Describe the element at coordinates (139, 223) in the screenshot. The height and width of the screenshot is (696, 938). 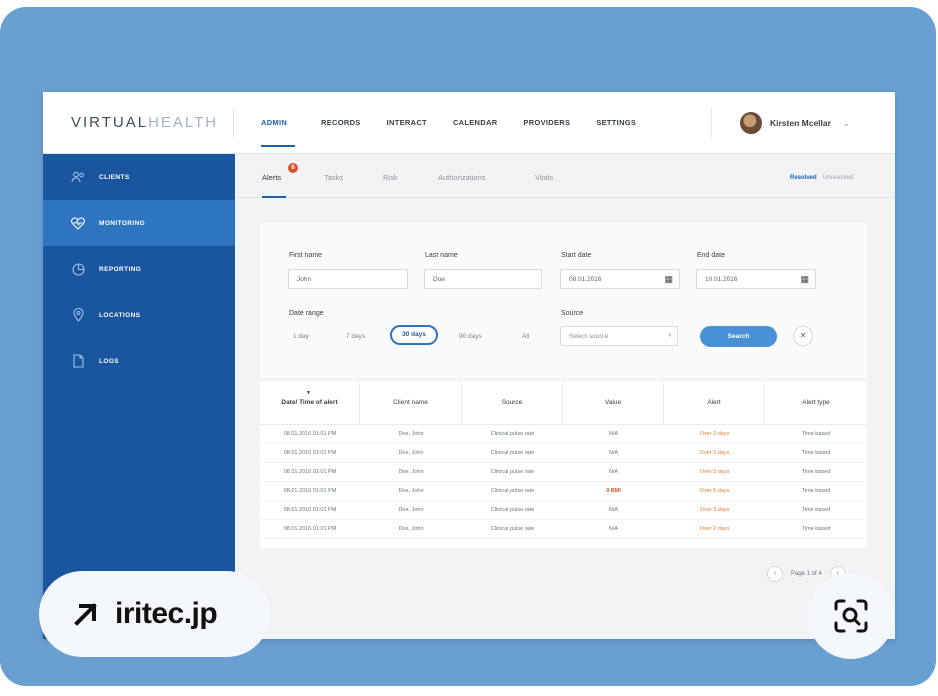
I see `sidebar-item-monitoring: MONITORING` at that location.